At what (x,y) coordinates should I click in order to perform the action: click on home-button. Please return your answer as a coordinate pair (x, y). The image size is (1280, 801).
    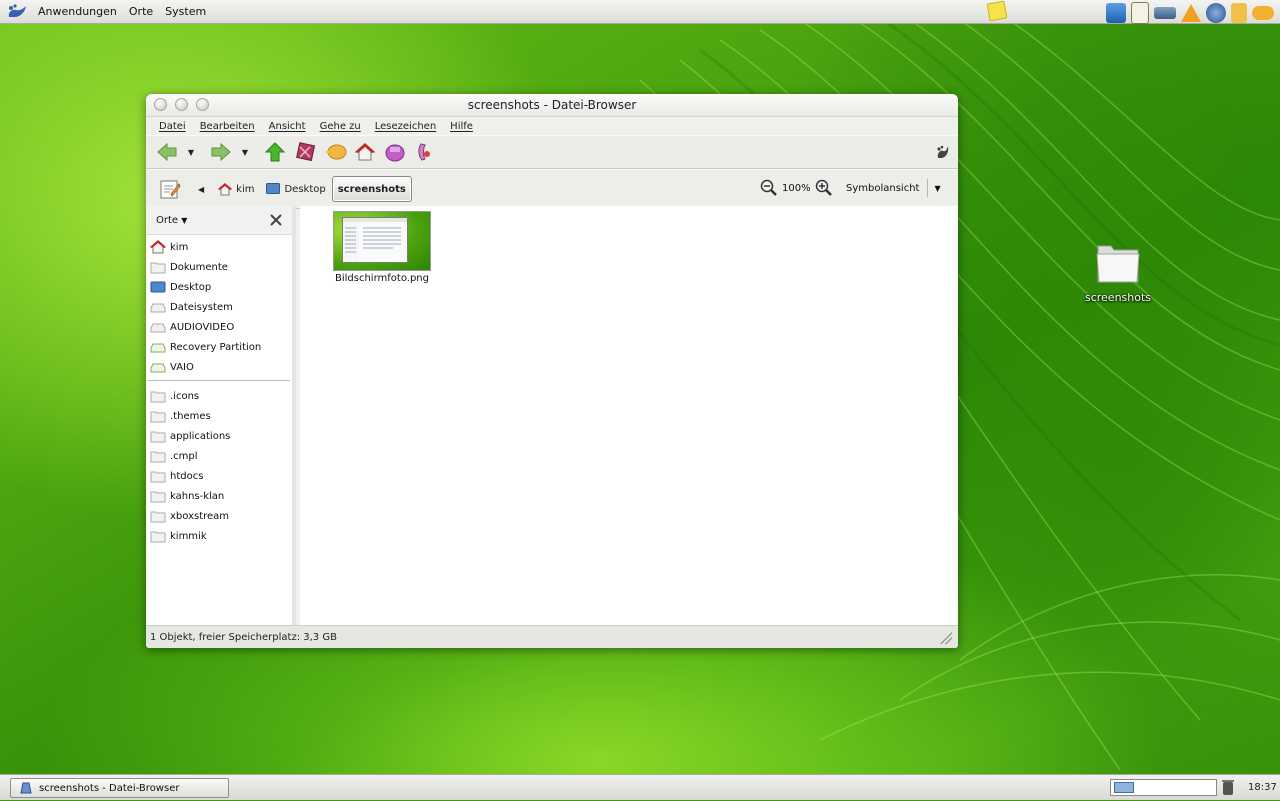
    Looking at the image, I should click on (365, 152).